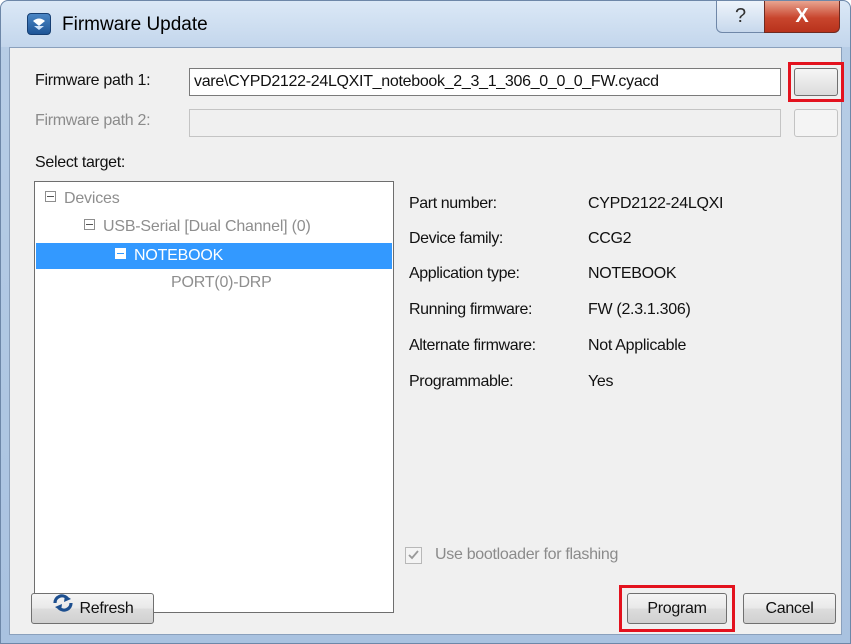 The width and height of the screenshot is (851, 644). I want to click on part-number-value: CYPD2122-24LQXI, so click(656, 203).